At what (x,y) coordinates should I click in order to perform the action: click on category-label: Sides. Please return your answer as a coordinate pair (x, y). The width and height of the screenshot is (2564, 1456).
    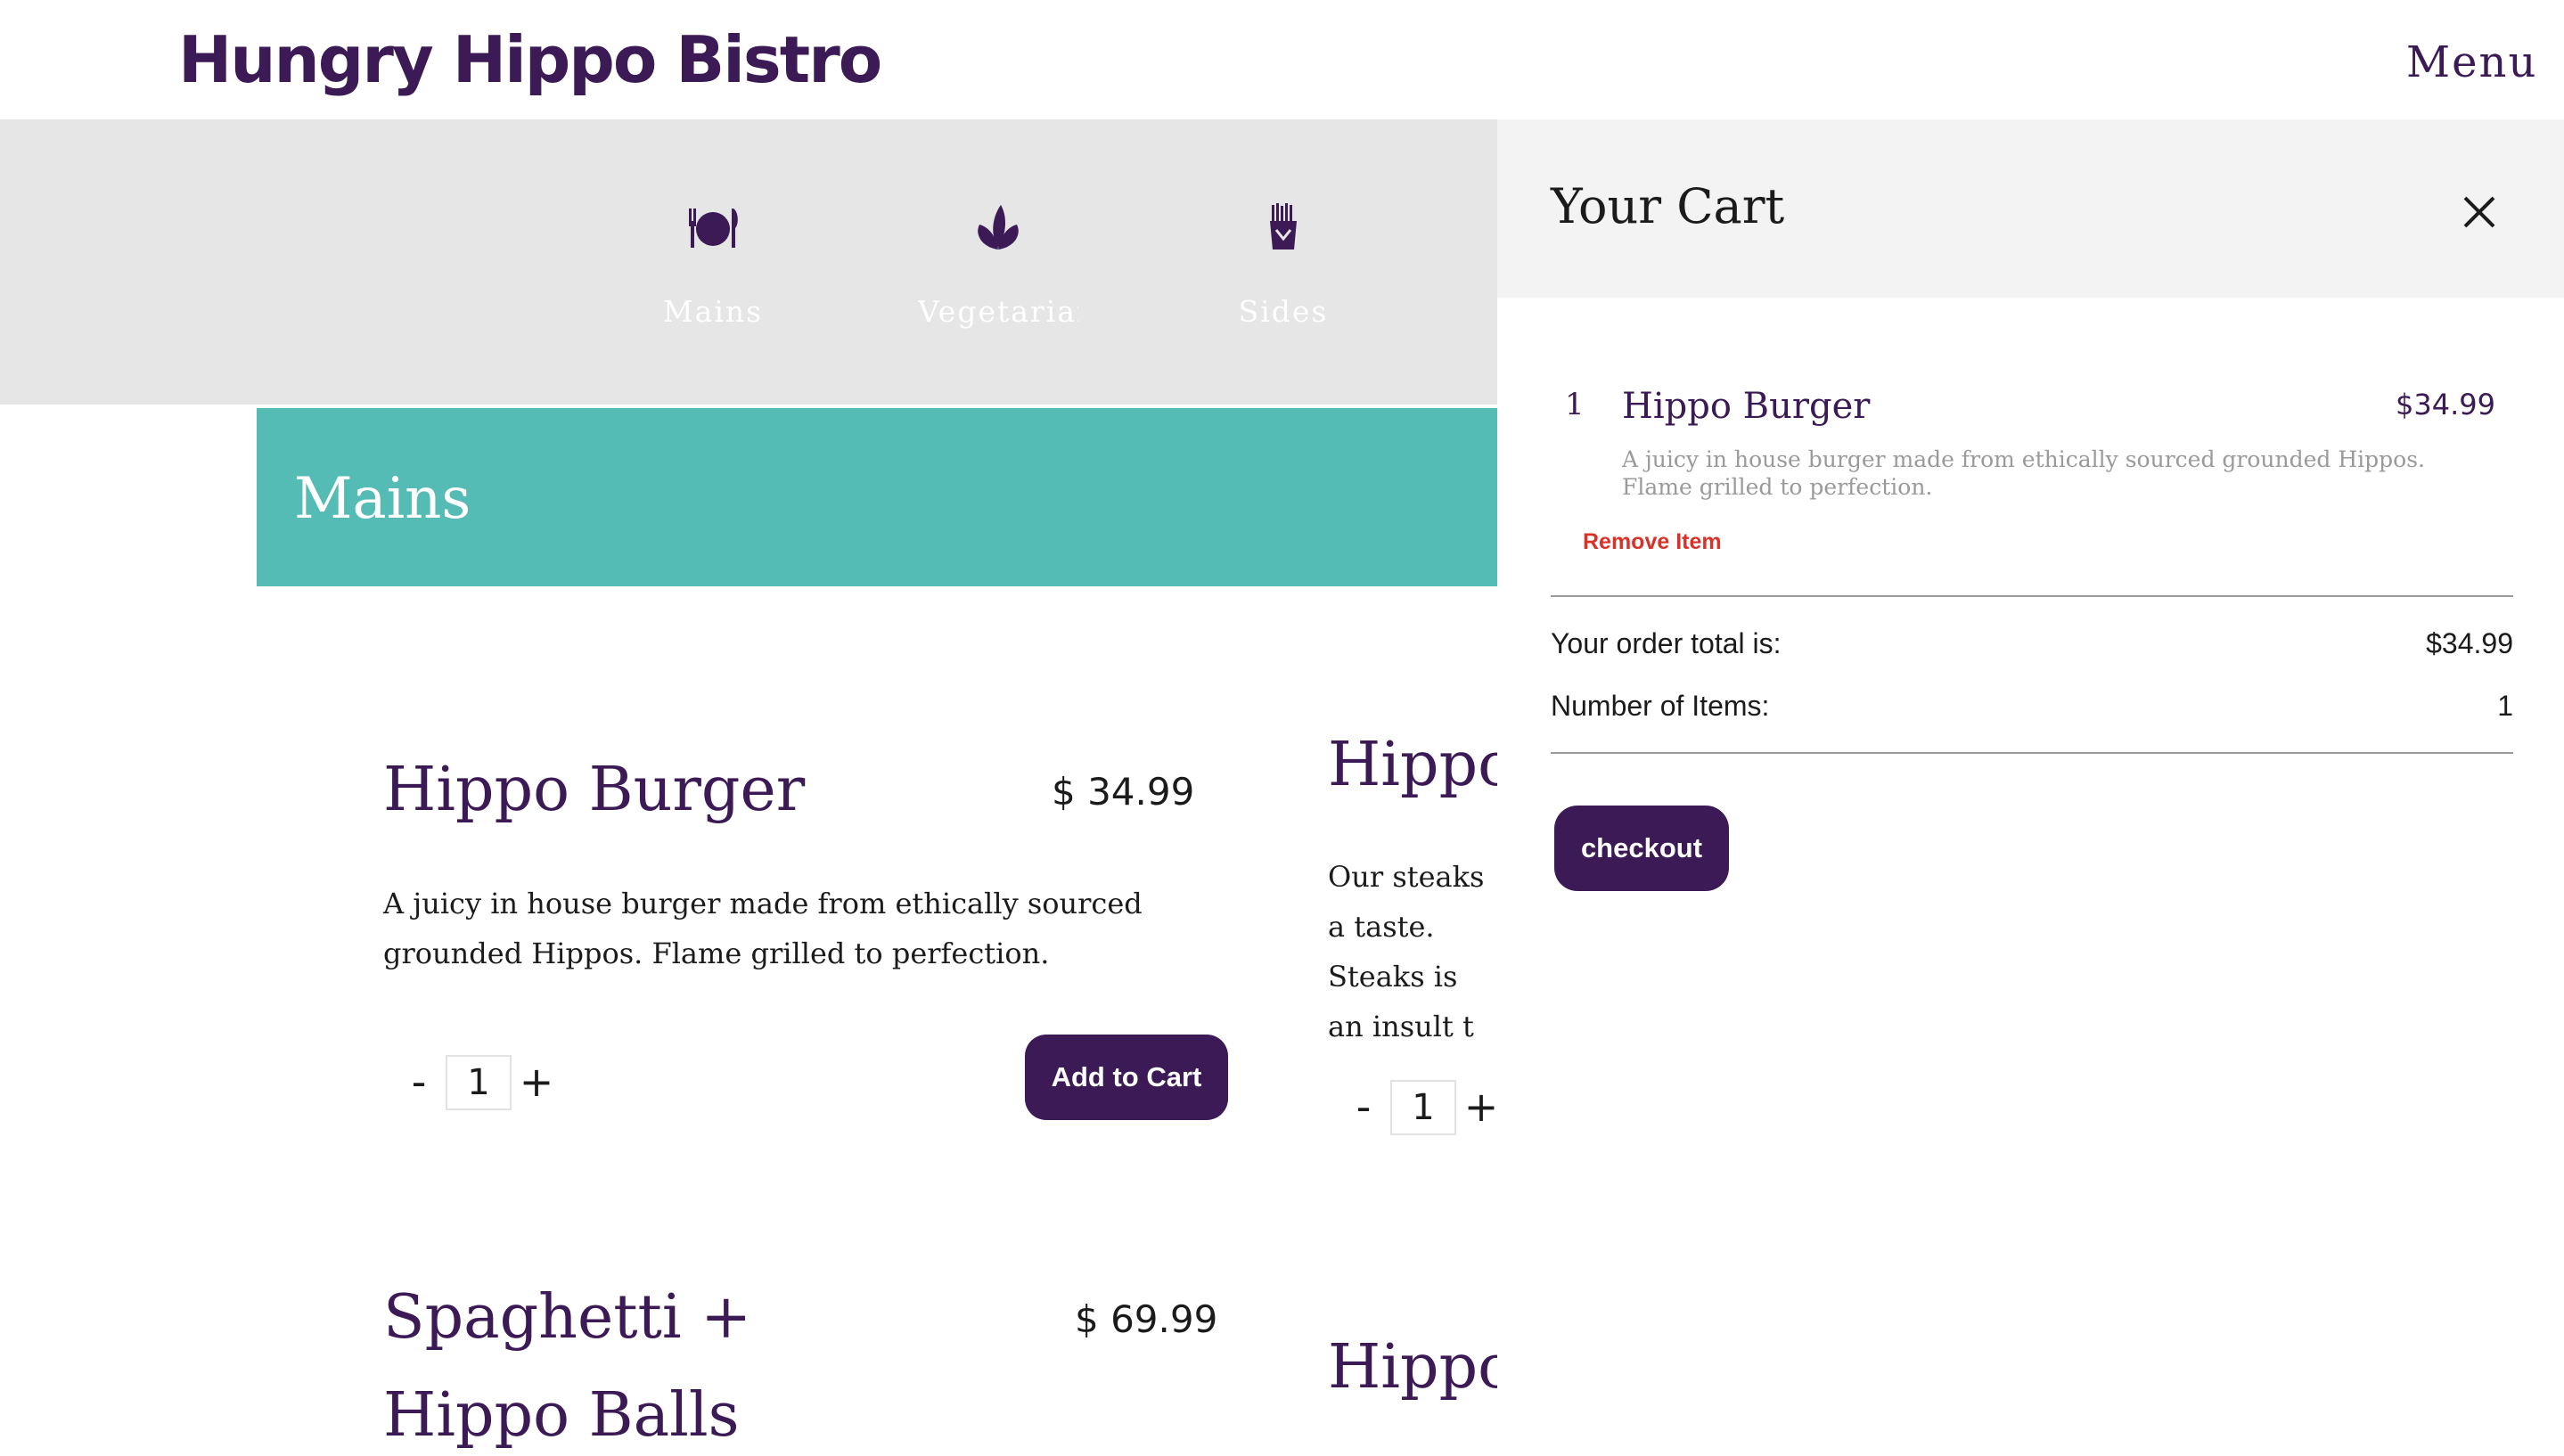
    Looking at the image, I should click on (1283, 311).